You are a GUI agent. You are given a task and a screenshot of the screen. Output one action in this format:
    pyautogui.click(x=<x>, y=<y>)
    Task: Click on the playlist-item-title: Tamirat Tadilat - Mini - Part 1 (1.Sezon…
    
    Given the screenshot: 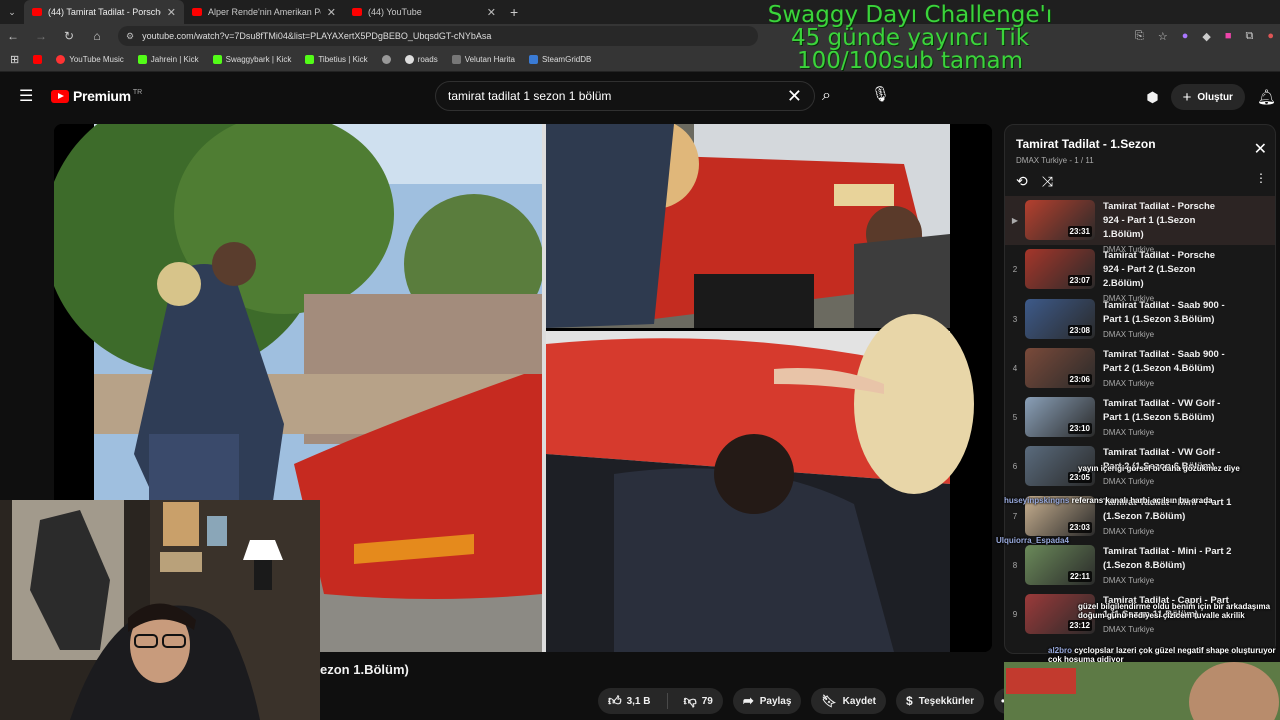 What is the action you would take?
    pyautogui.click(x=1168, y=510)
    